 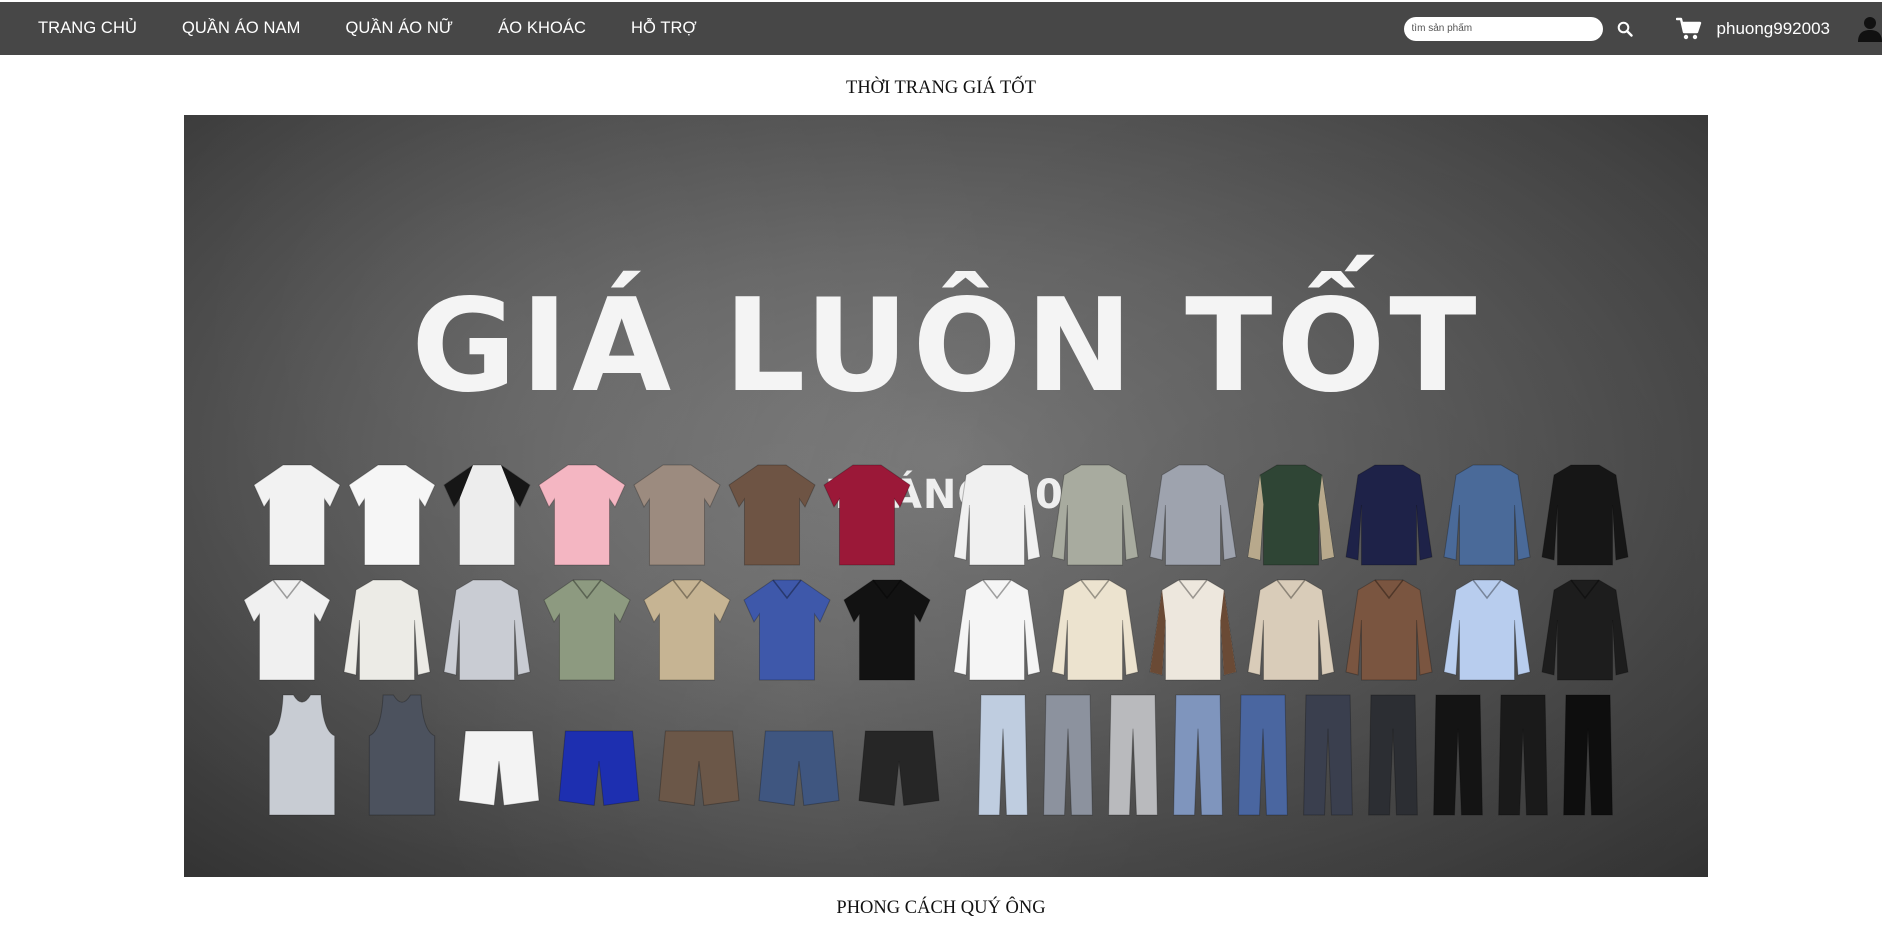 I want to click on section-title-menswear: PHONG CÁCH QUÝ ÔNG, so click(x=941, y=908).